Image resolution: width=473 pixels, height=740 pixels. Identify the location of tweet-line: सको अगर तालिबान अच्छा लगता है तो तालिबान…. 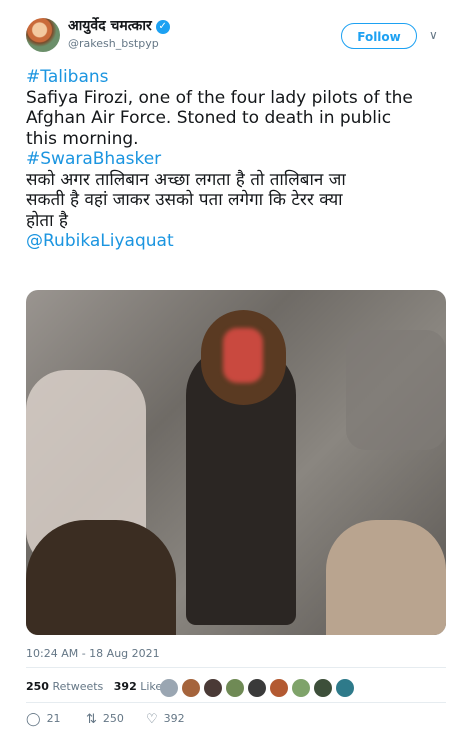
(186, 179).